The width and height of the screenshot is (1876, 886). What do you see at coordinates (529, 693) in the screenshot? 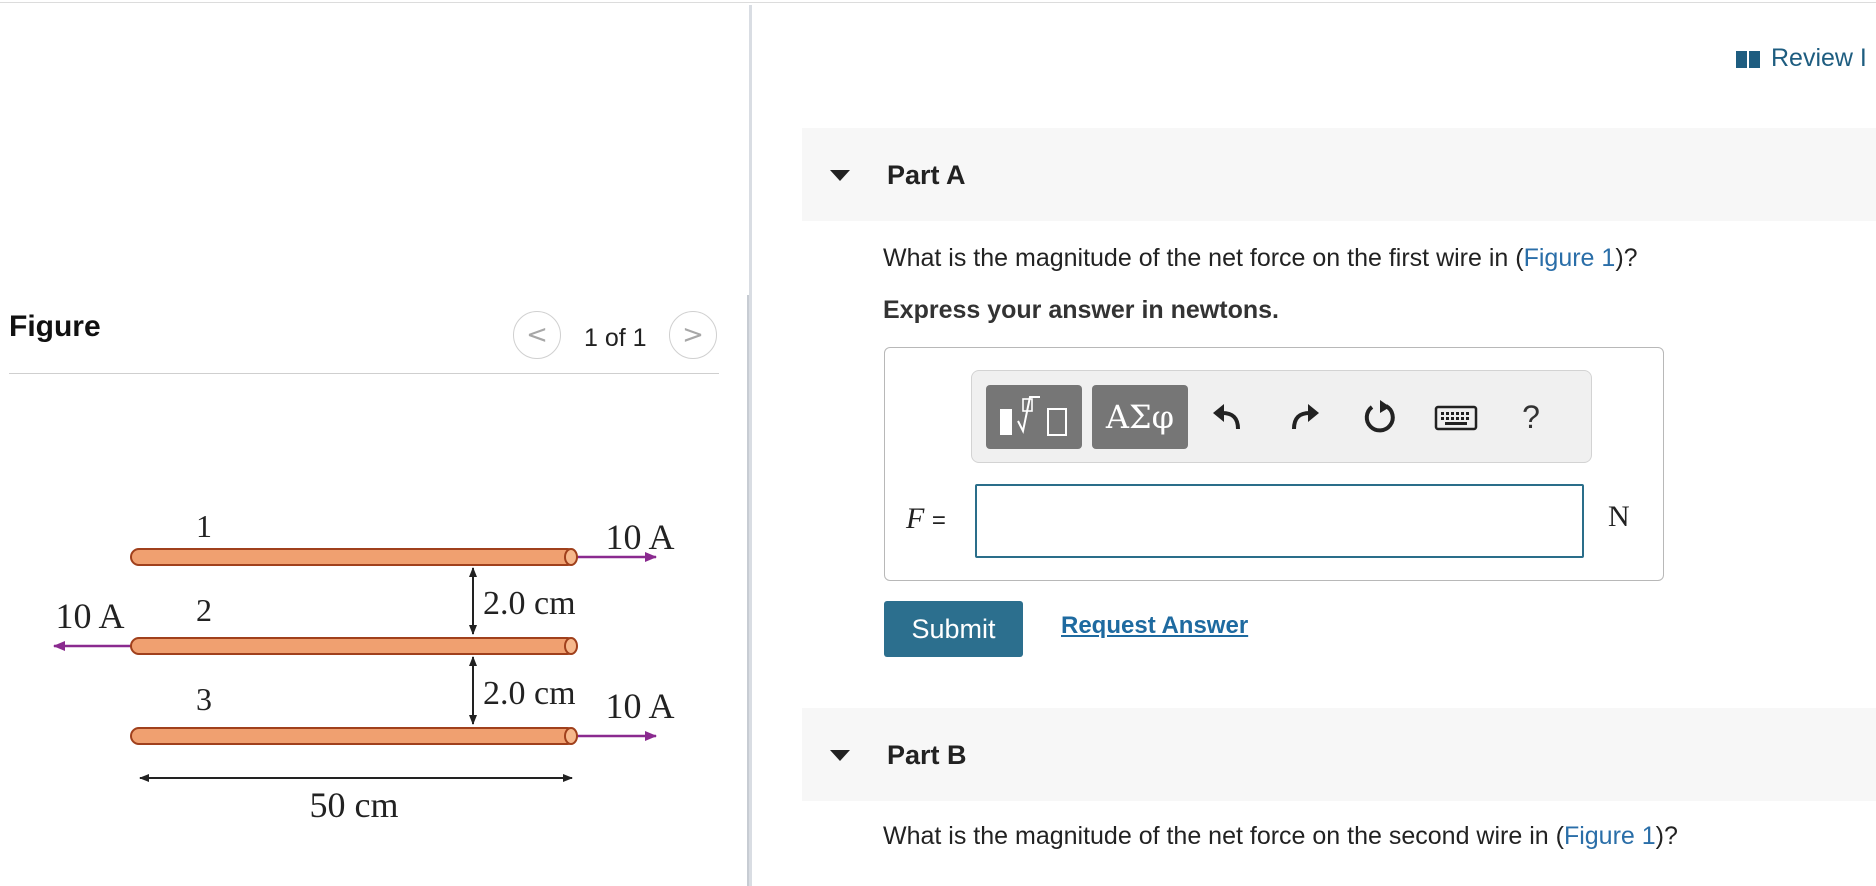
I see `spacing-2-label: 2.0 cm` at bounding box center [529, 693].